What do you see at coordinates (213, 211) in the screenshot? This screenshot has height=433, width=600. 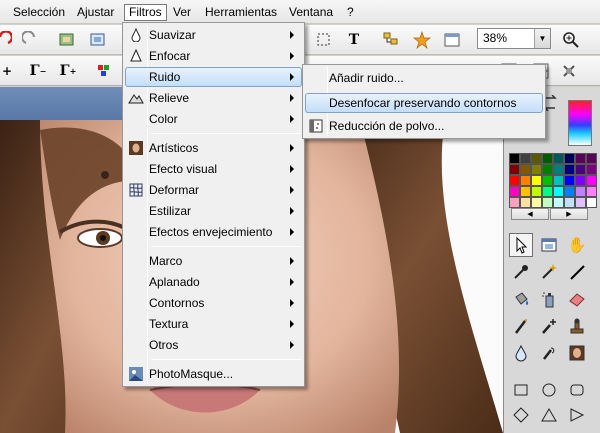 I see `menu-item-estilizar: Estilizar` at bounding box center [213, 211].